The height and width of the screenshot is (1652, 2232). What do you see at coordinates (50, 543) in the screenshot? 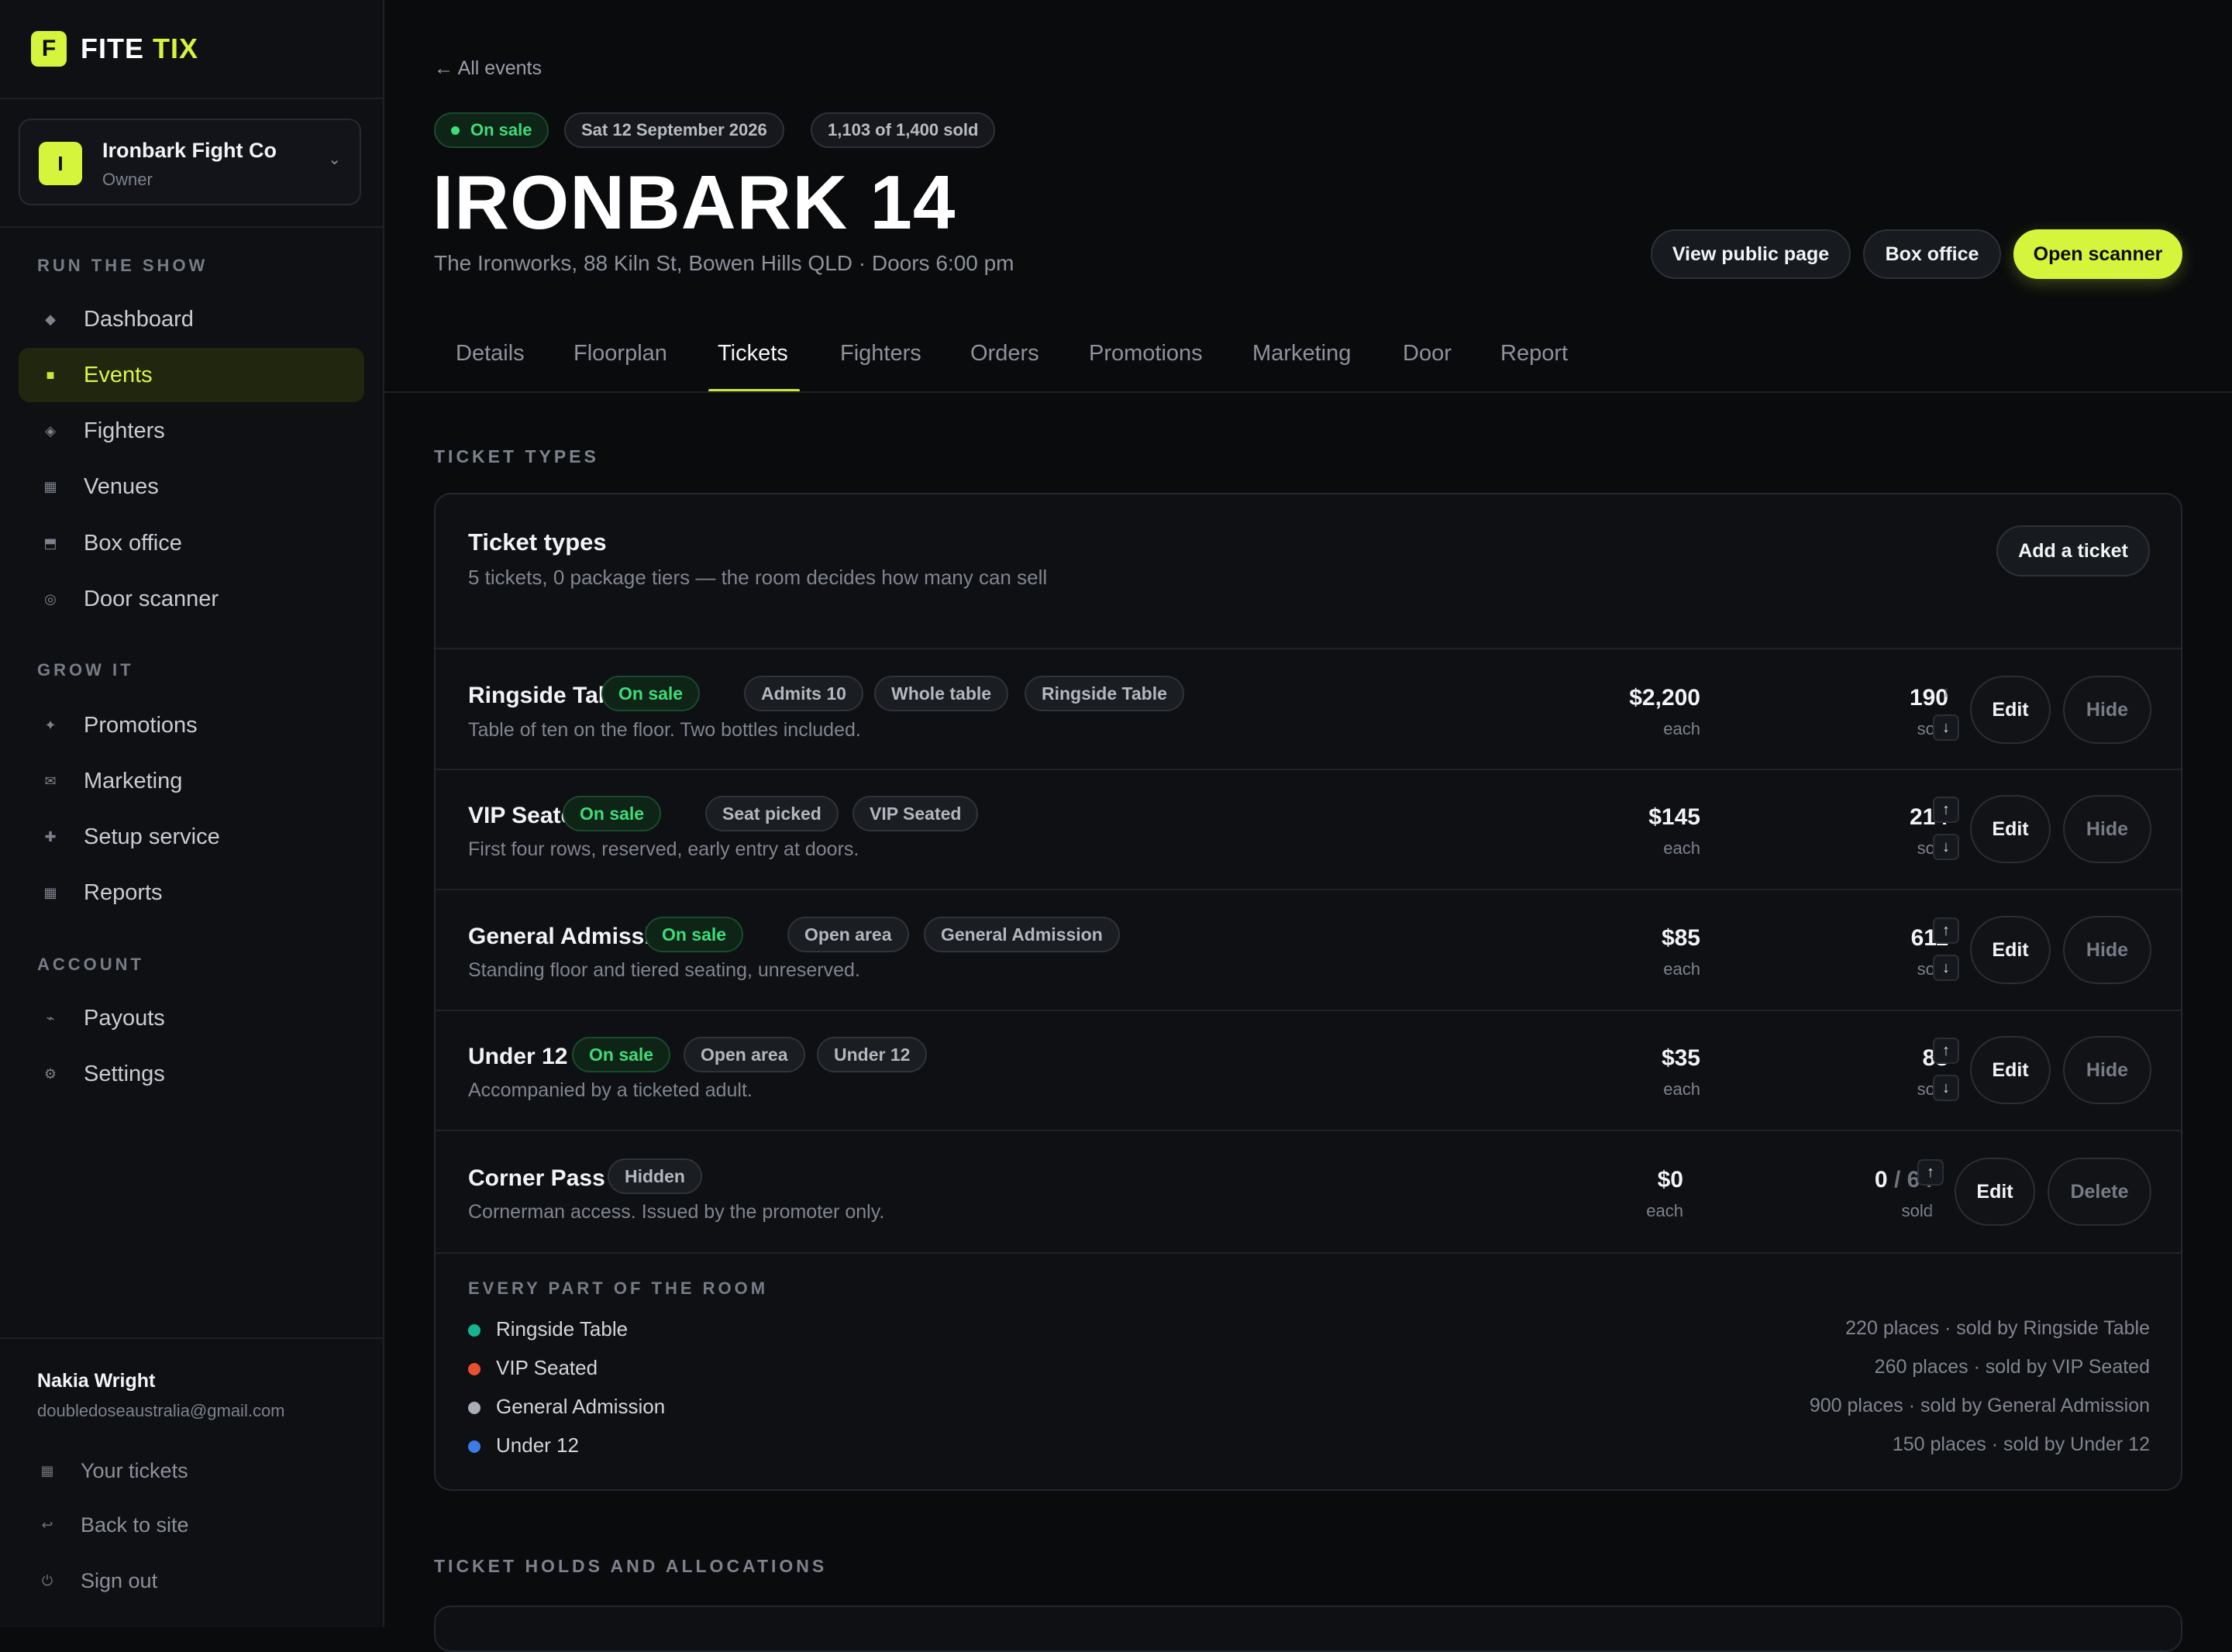
I see `box-icon: ⬒` at bounding box center [50, 543].